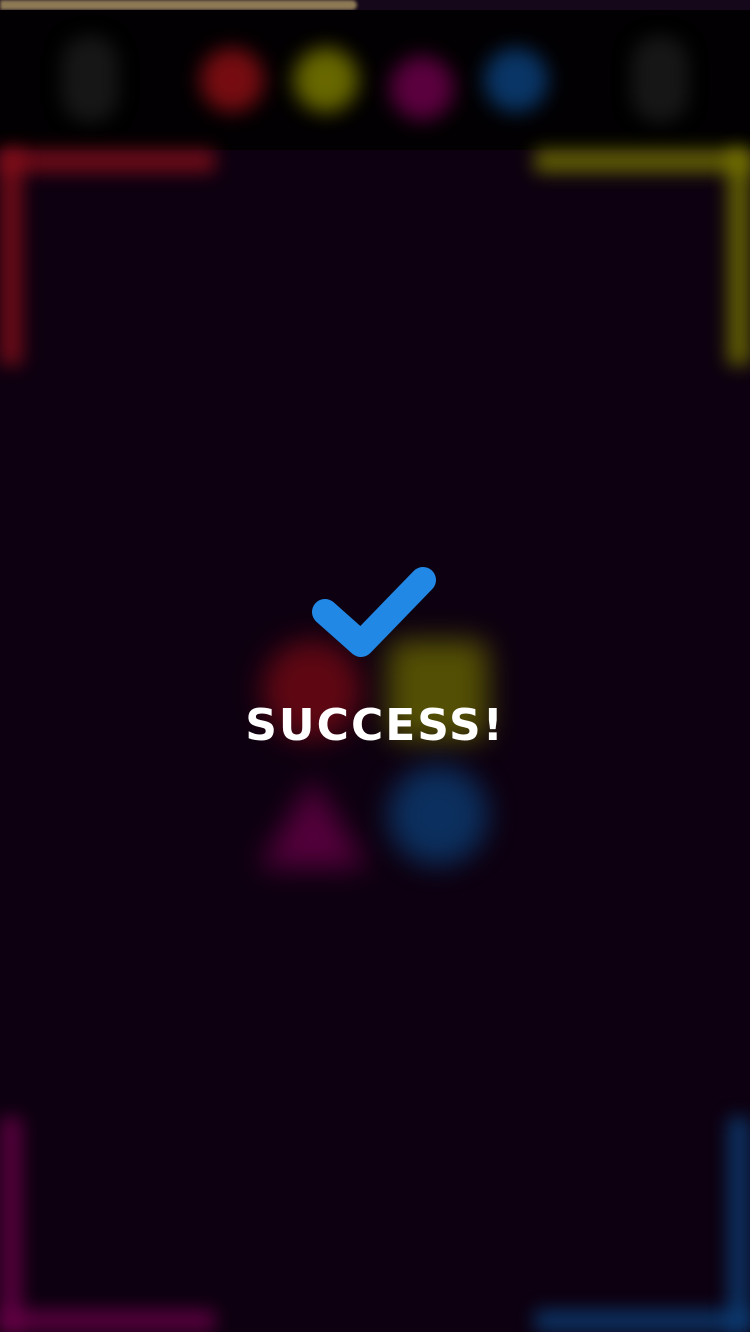 Image resolution: width=750 pixels, height=1332 pixels. I want to click on checkmark-icon, so click(374, 612).